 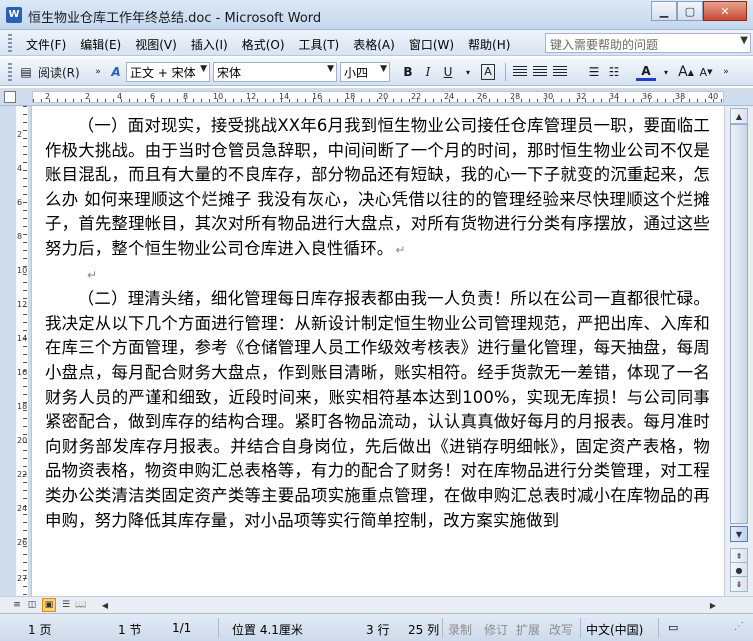 I want to click on italic-button: I, so click(x=428, y=72).